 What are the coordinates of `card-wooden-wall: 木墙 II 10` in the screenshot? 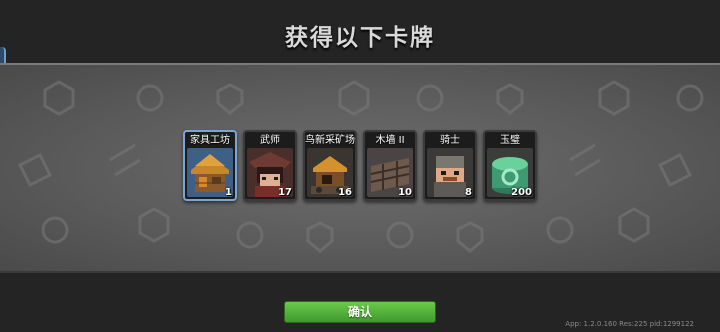 It's located at (390, 165).